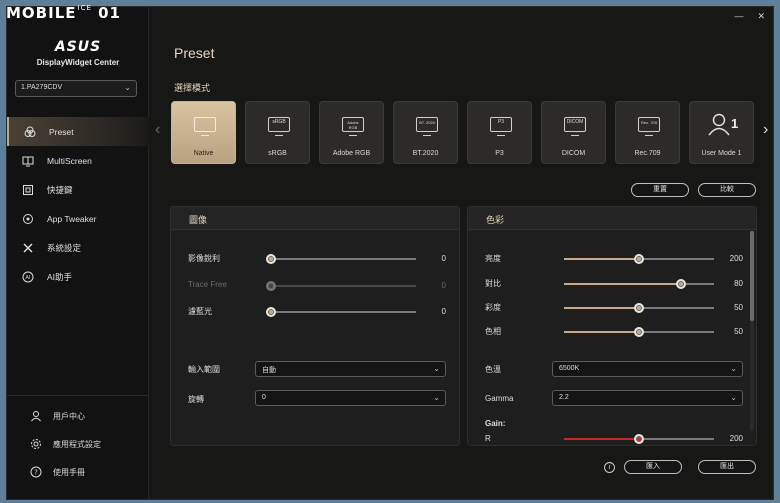 This screenshot has height=503, width=780. Describe the element at coordinates (639, 284) in the screenshot. I see `contrast-slider` at that location.